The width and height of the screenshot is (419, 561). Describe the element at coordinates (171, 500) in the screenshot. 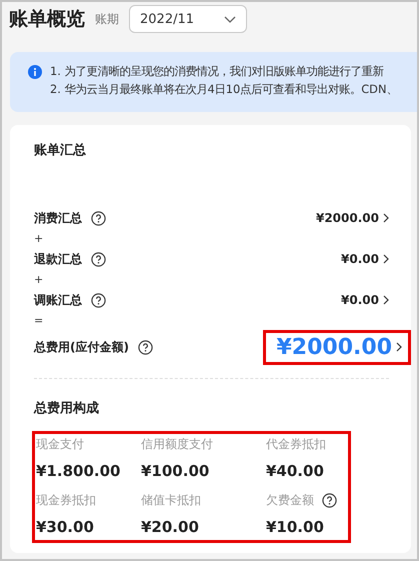

I see `item-label: 储值卡抵扣` at that location.